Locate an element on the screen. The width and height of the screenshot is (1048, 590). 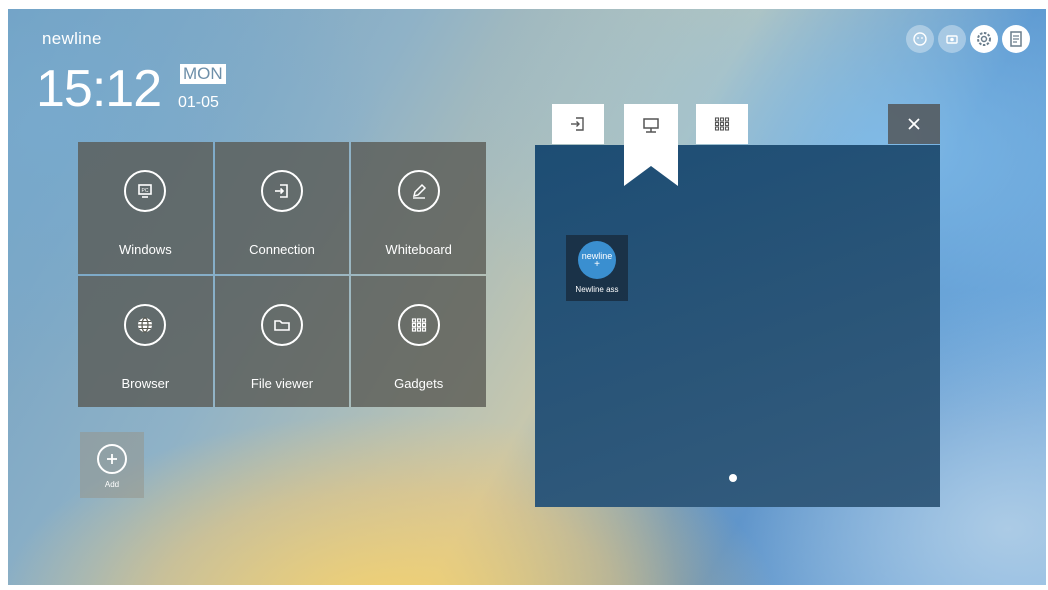
desktop-tab is located at coordinates (651, 145).